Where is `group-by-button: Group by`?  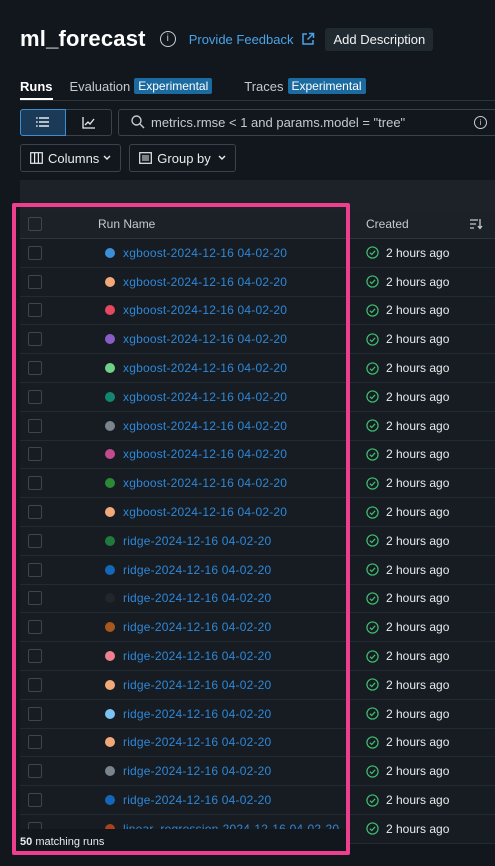 group-by-button: Group by is located at coordinates (182, 158).